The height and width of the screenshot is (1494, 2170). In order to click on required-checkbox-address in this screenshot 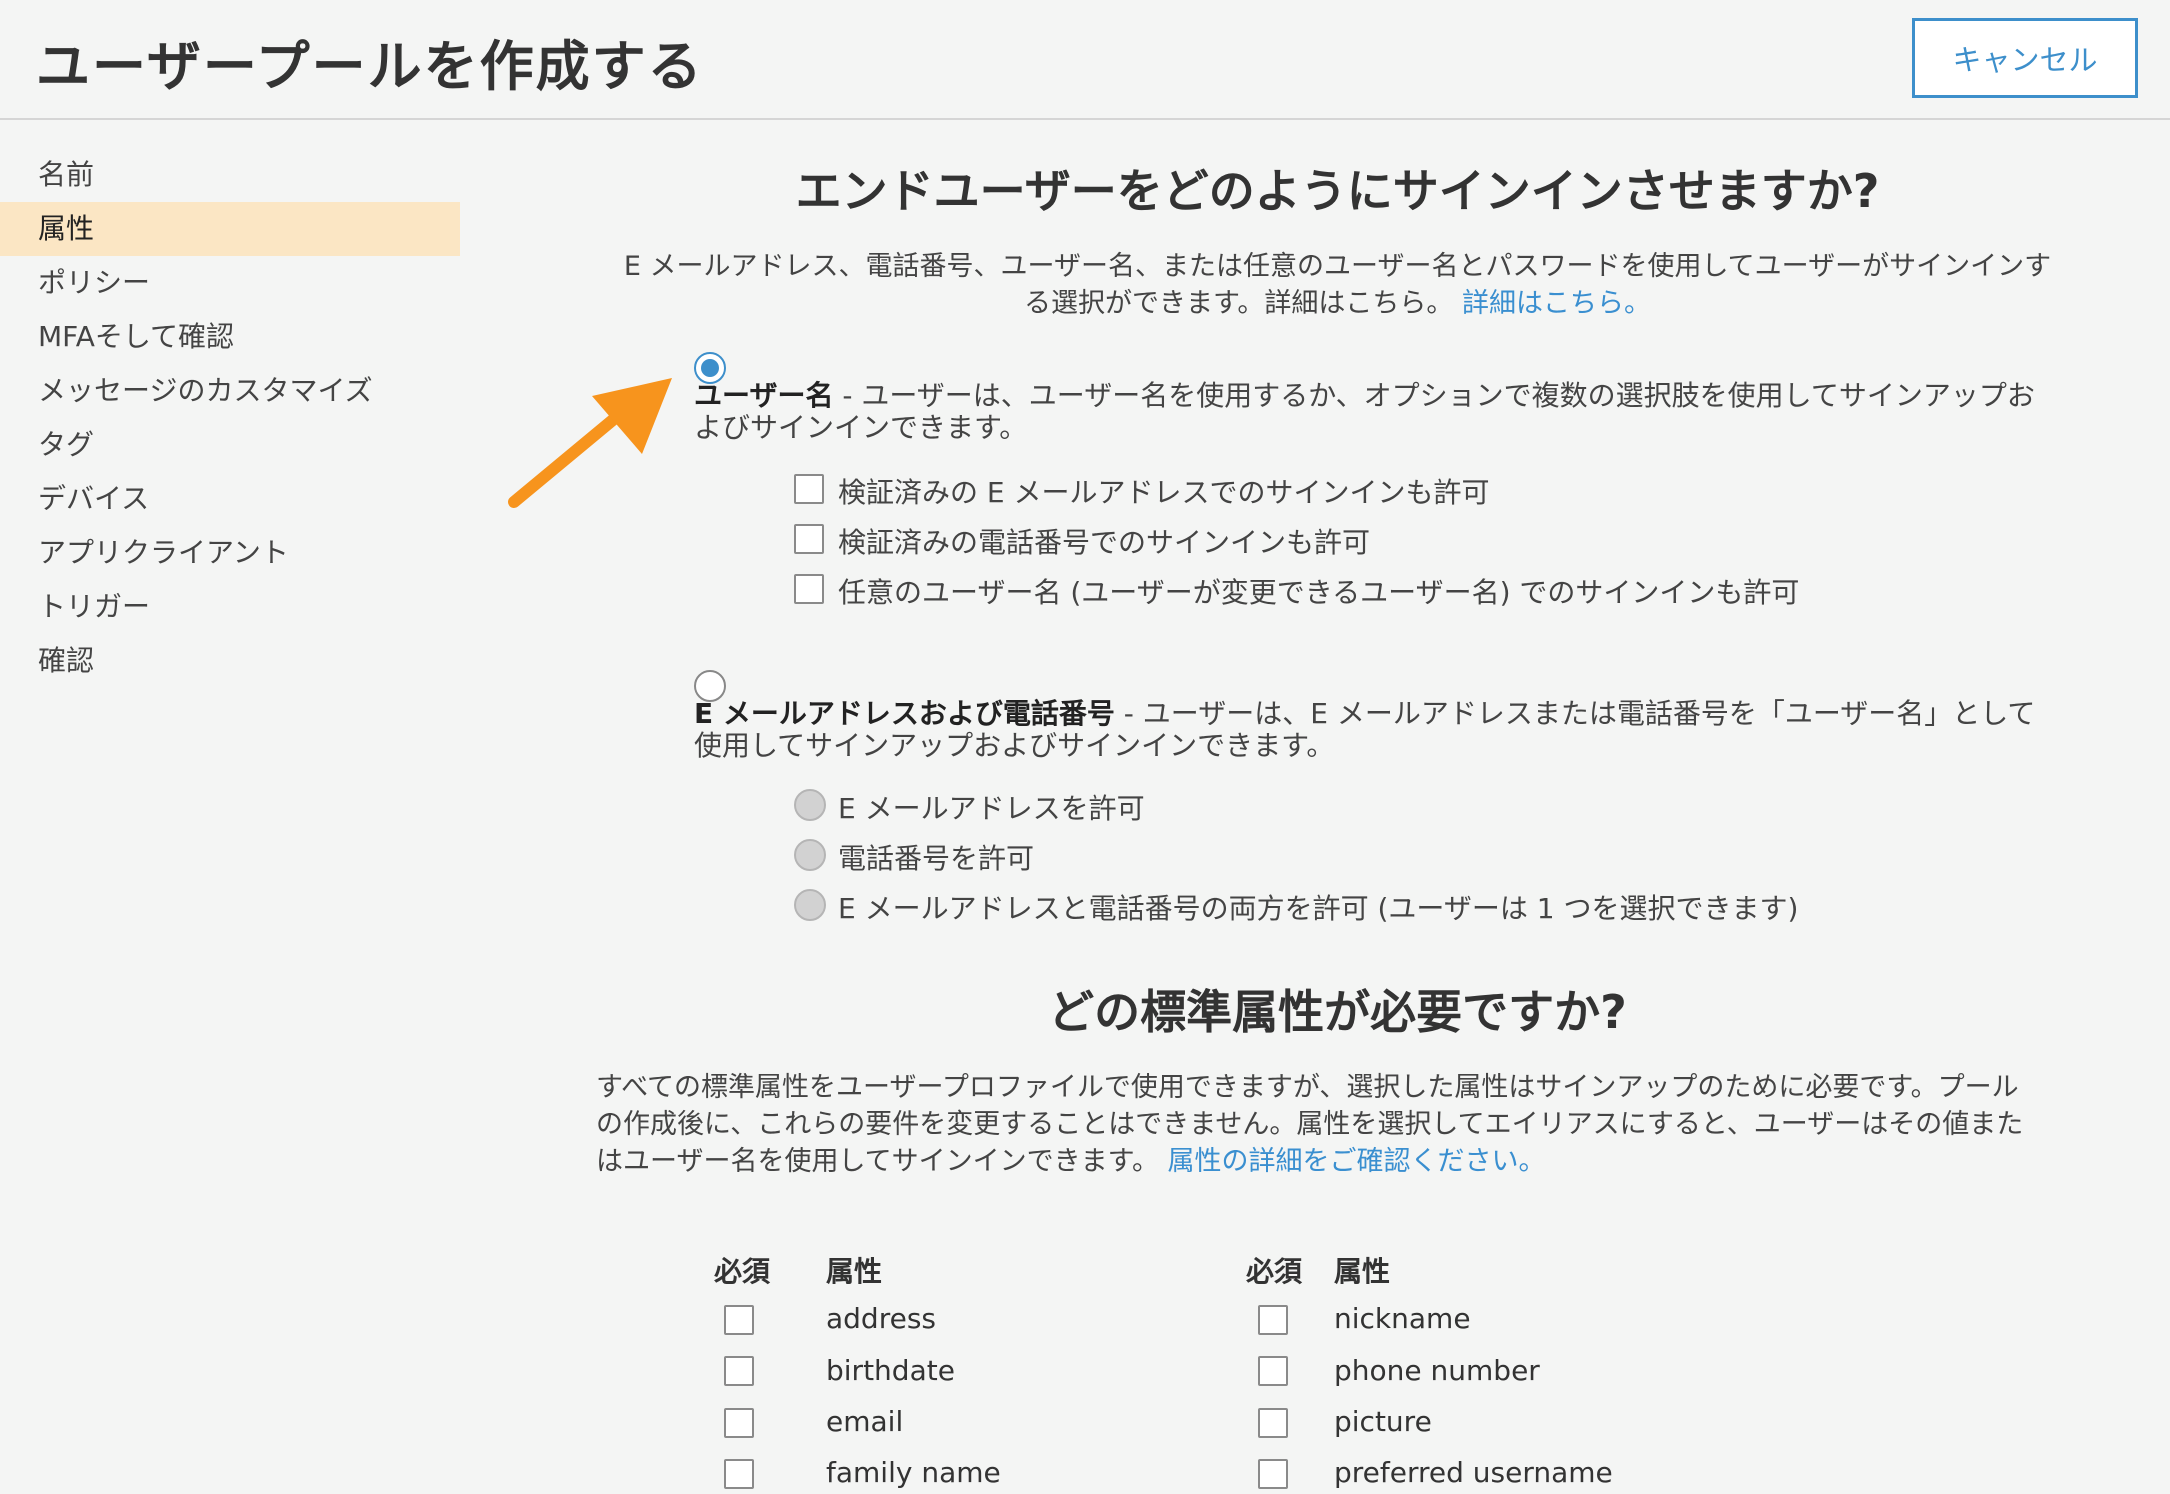, I will do `click(739, 1320)`.